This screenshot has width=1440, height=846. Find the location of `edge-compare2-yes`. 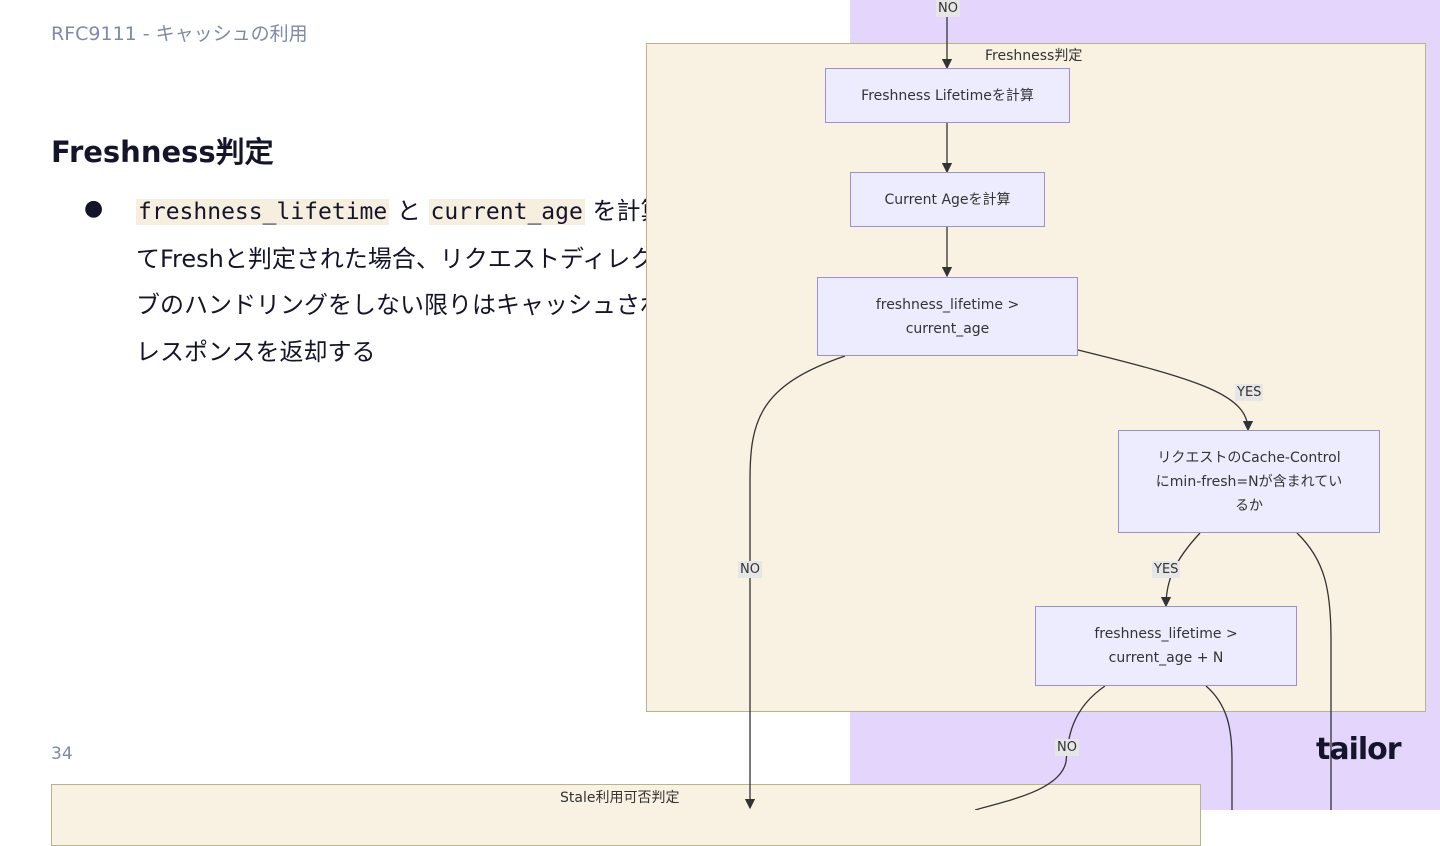

edge-compare2-yes is located at coordinates (1219, 747).